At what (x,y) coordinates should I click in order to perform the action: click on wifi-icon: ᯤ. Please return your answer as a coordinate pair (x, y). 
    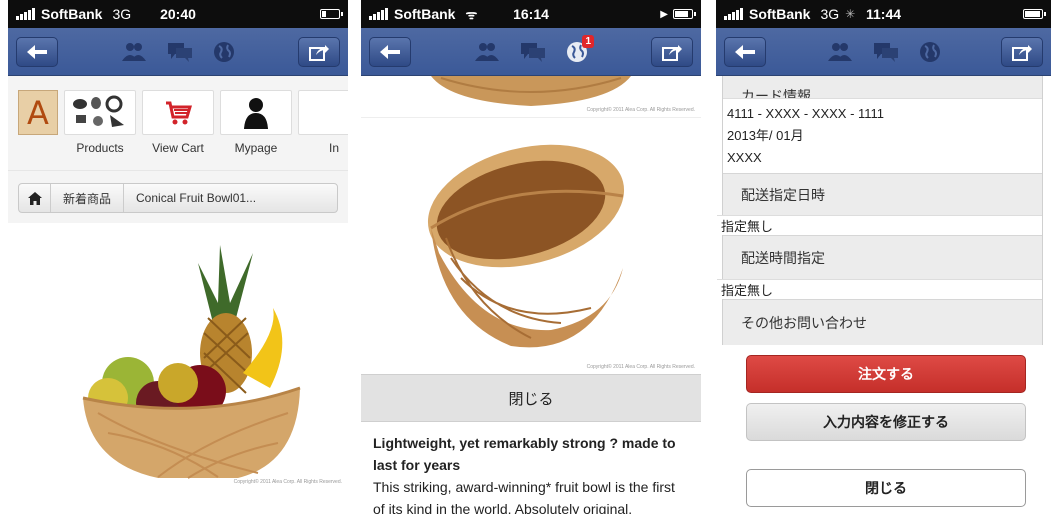
    Looking at the image, I should click on (471, 14).